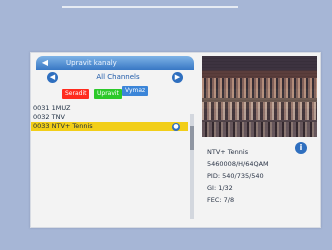  Describe the element at coordinates (177, 77) in the screenshot. I see `chevron-right-icon: ▶` at that location.